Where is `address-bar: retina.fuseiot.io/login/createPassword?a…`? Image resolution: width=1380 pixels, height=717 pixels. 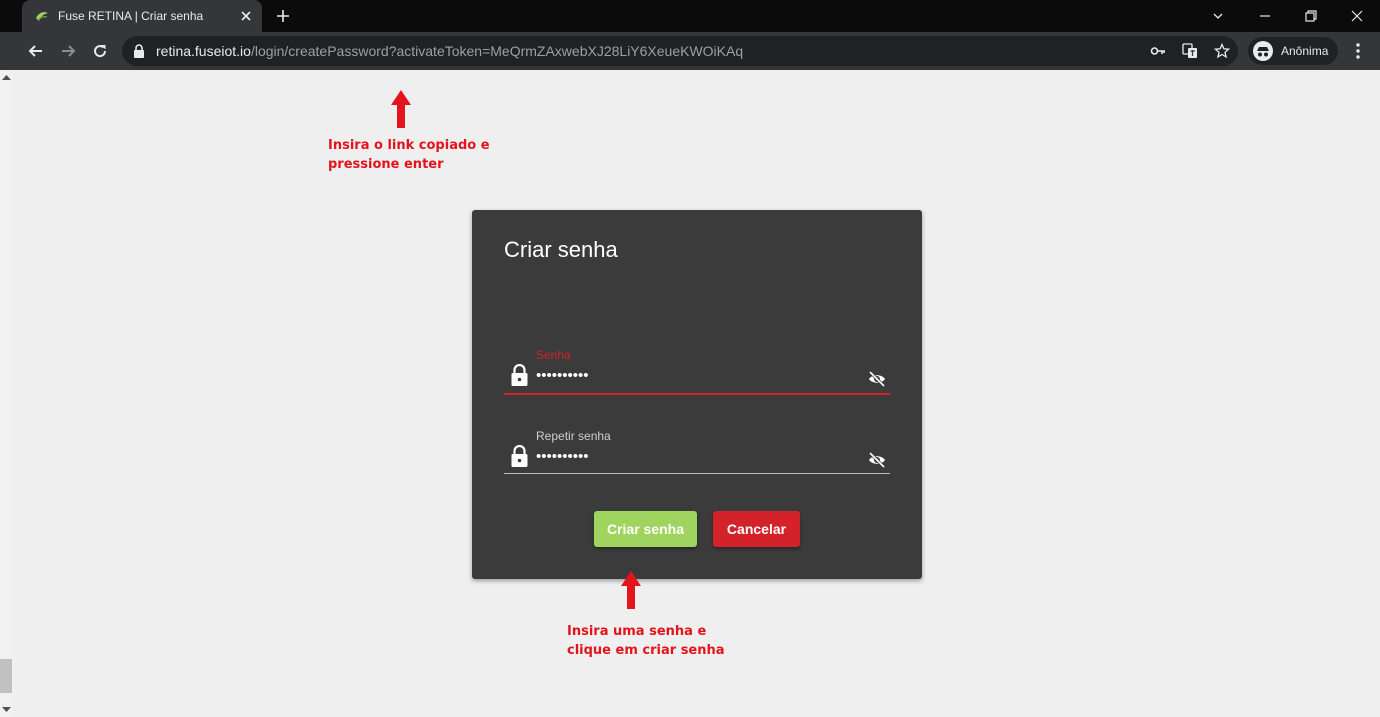 address-bar: retina.fuseiot.io/login/createPassword?a… is located at coordinates (680, 51).